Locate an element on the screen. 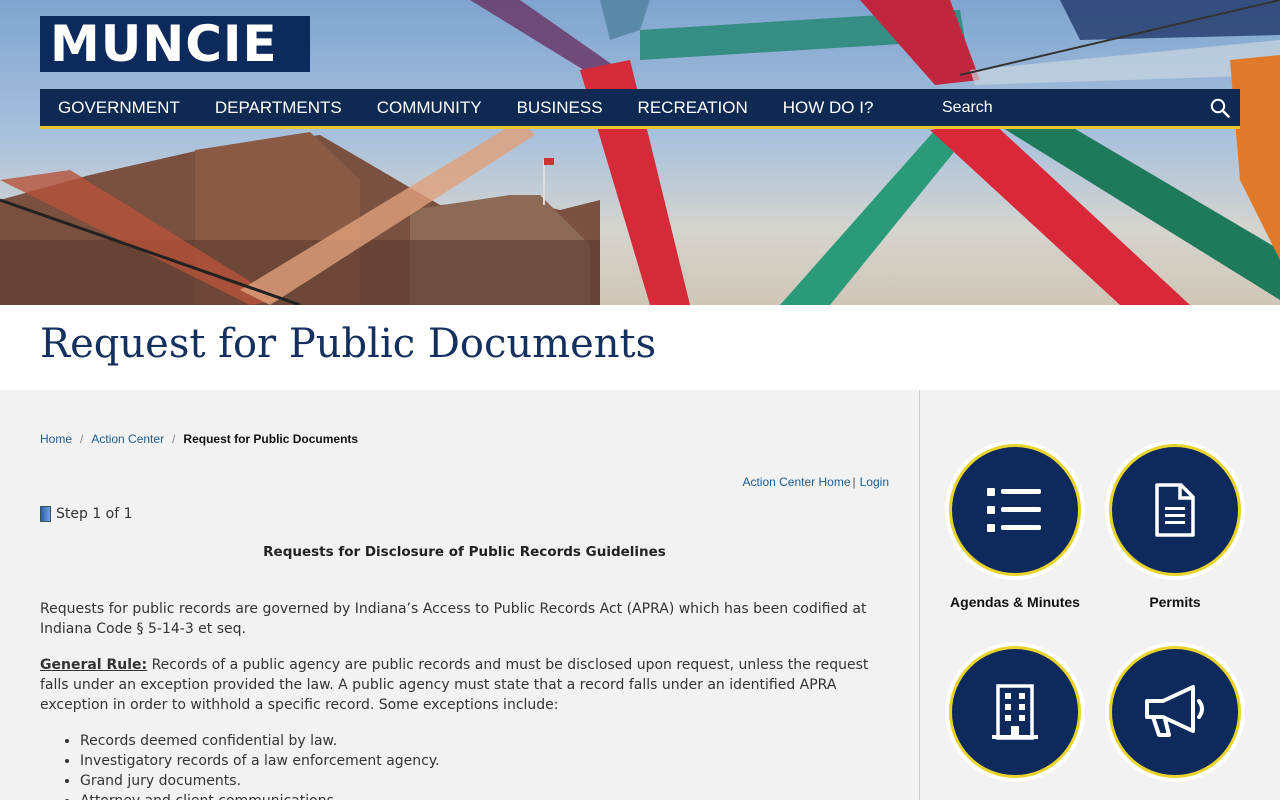 This screenshot has width=1280, height=800. step-indicator: Step 1 of 1 is located at coordinates (86, 514).